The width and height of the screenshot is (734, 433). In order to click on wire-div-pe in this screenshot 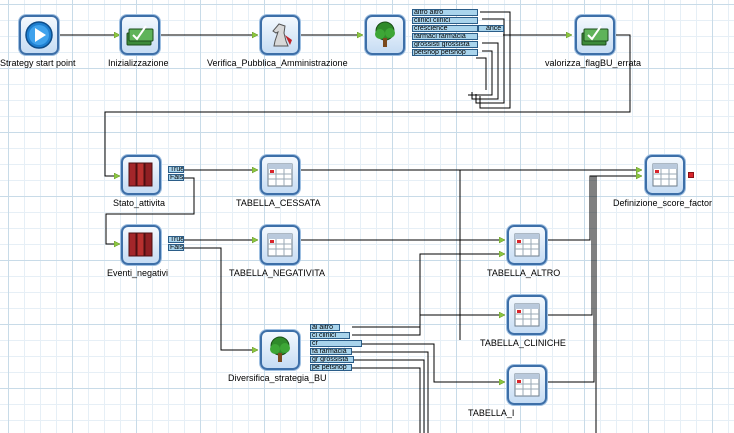, I will do `click(386, 400)`.